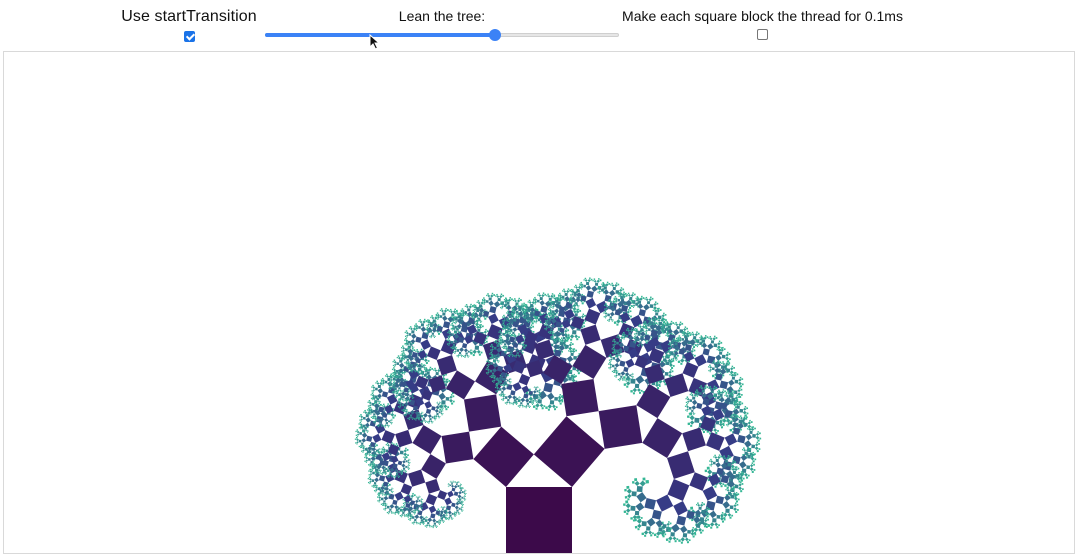 The width and height of the screenshot is (1080, 559). What do you see at coordinates (189, 36) in the screenshot?
I see `start-transition-checkbox` at bounding box center [189, 36].